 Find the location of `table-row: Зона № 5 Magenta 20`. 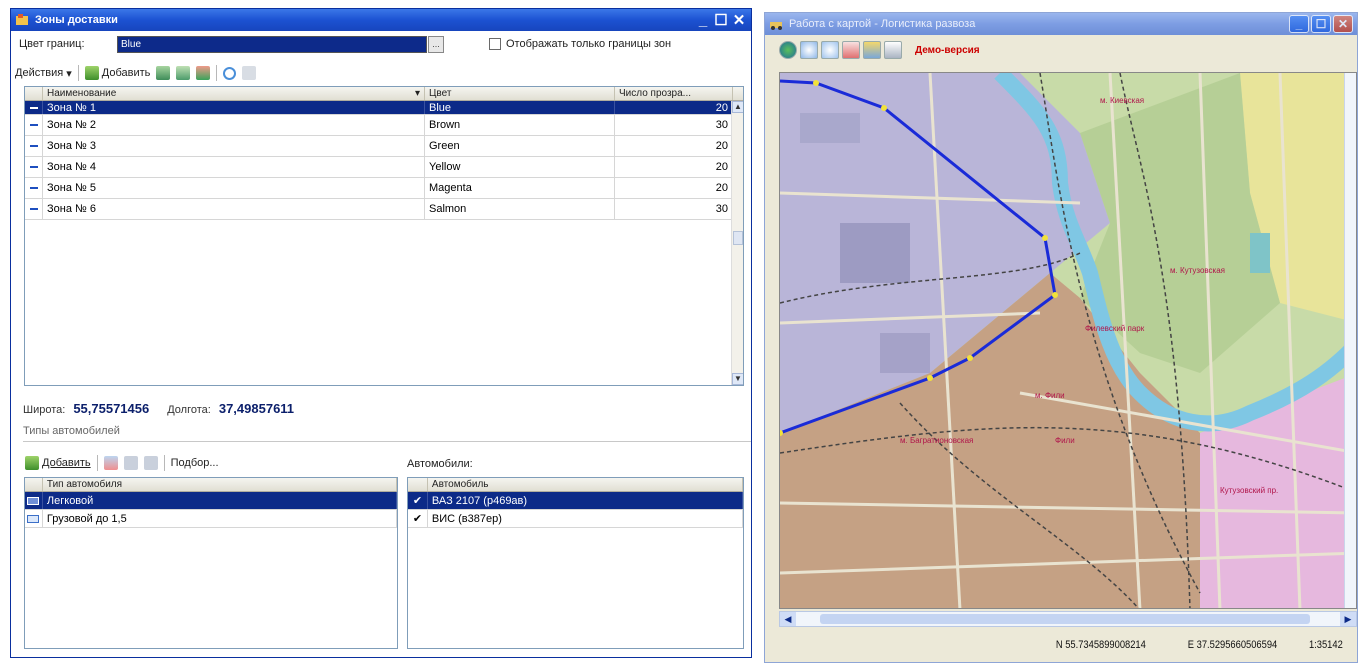

table-row: Зона № 5 Magenta 20 is located at coordinates (384, 188).